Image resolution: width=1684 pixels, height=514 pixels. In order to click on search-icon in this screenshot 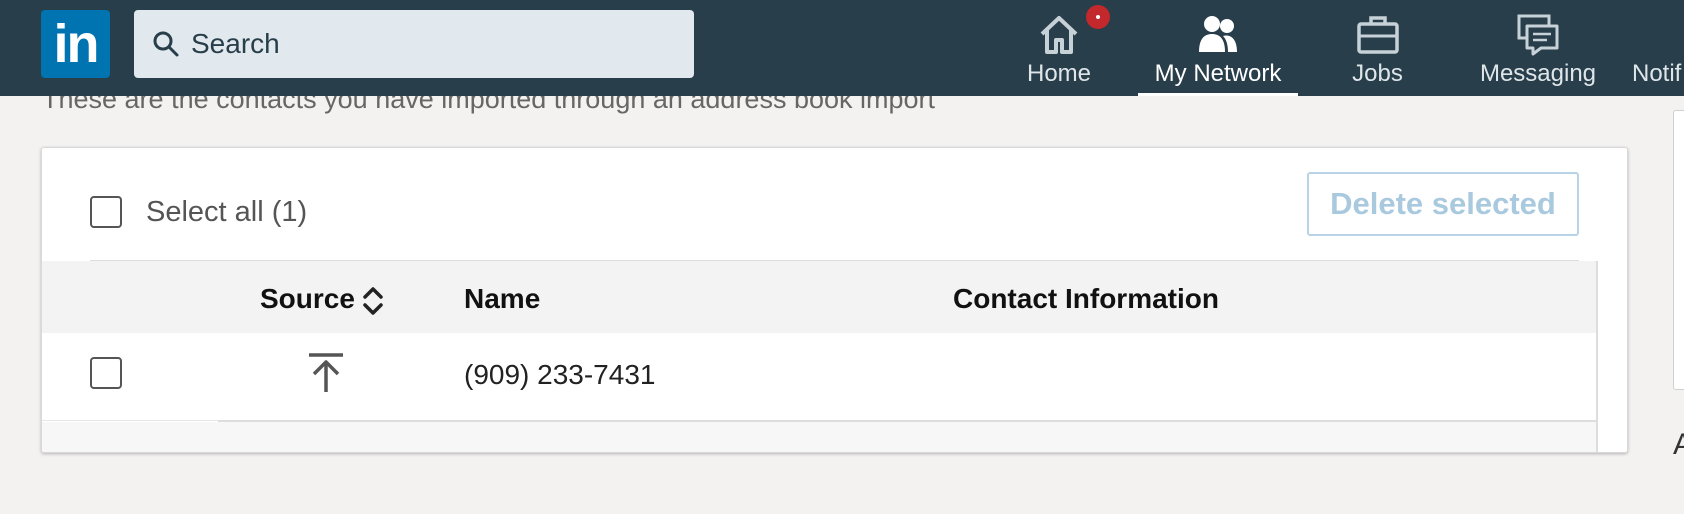, I will do `click(166, 44)`.